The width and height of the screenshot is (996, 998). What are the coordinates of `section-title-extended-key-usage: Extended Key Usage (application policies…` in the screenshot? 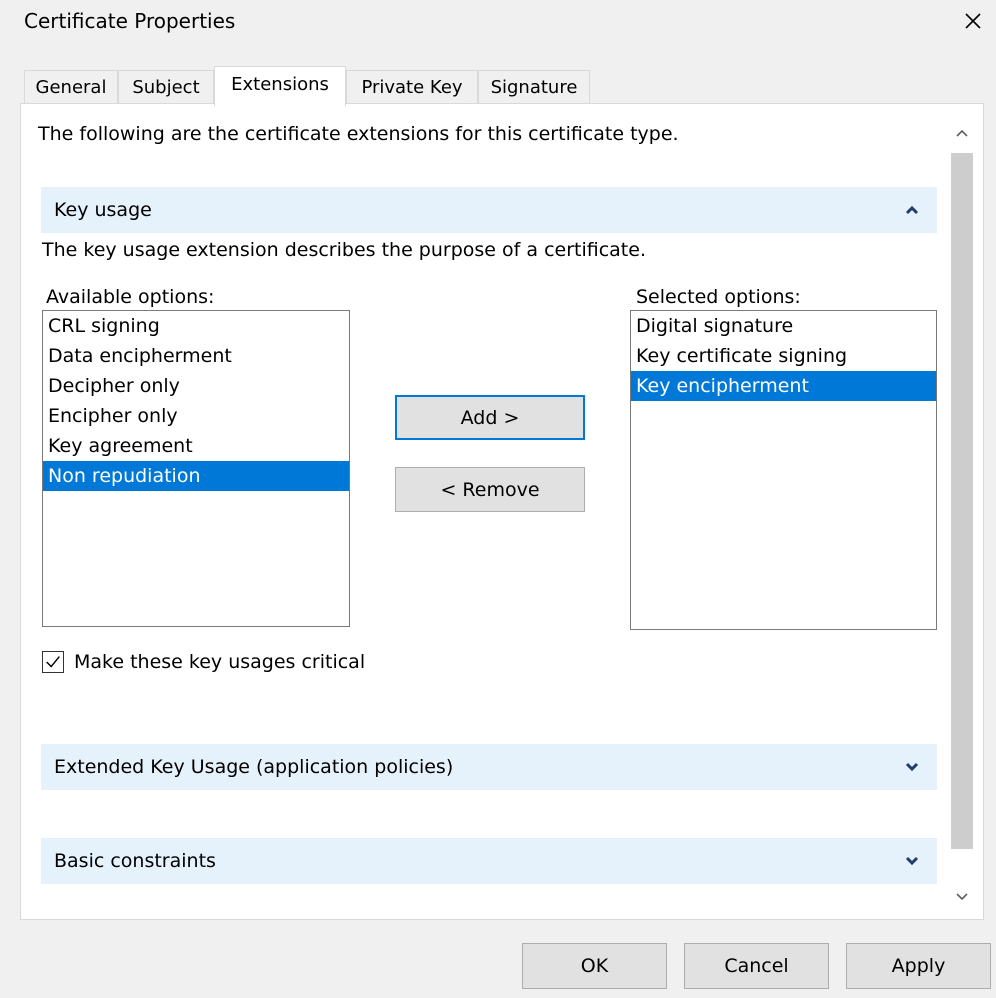 It's located at (254, 767).